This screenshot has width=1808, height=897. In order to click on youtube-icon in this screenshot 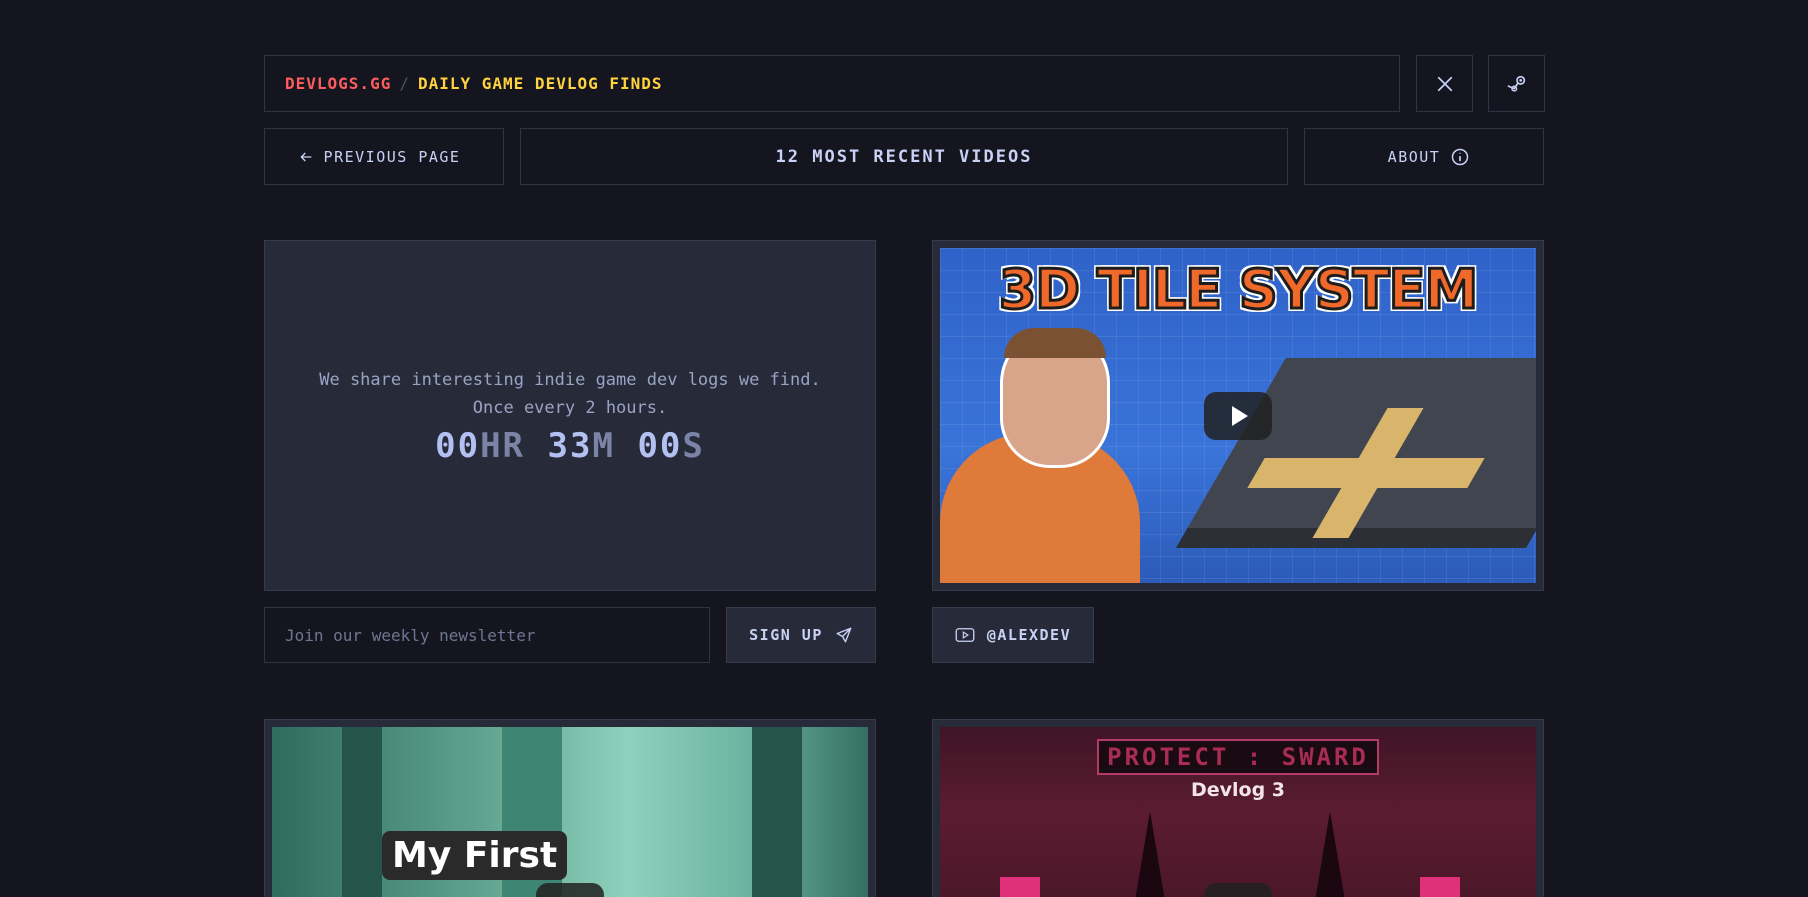, I will do `click(965, 635)`.